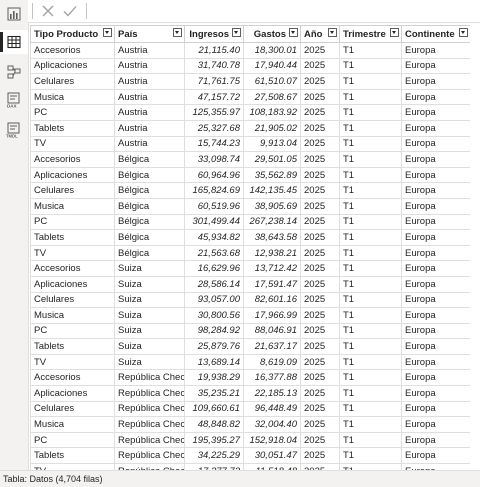  Describe the element at coordinates (14, 72) in the screenshot. I see `model-view-button` at that location.